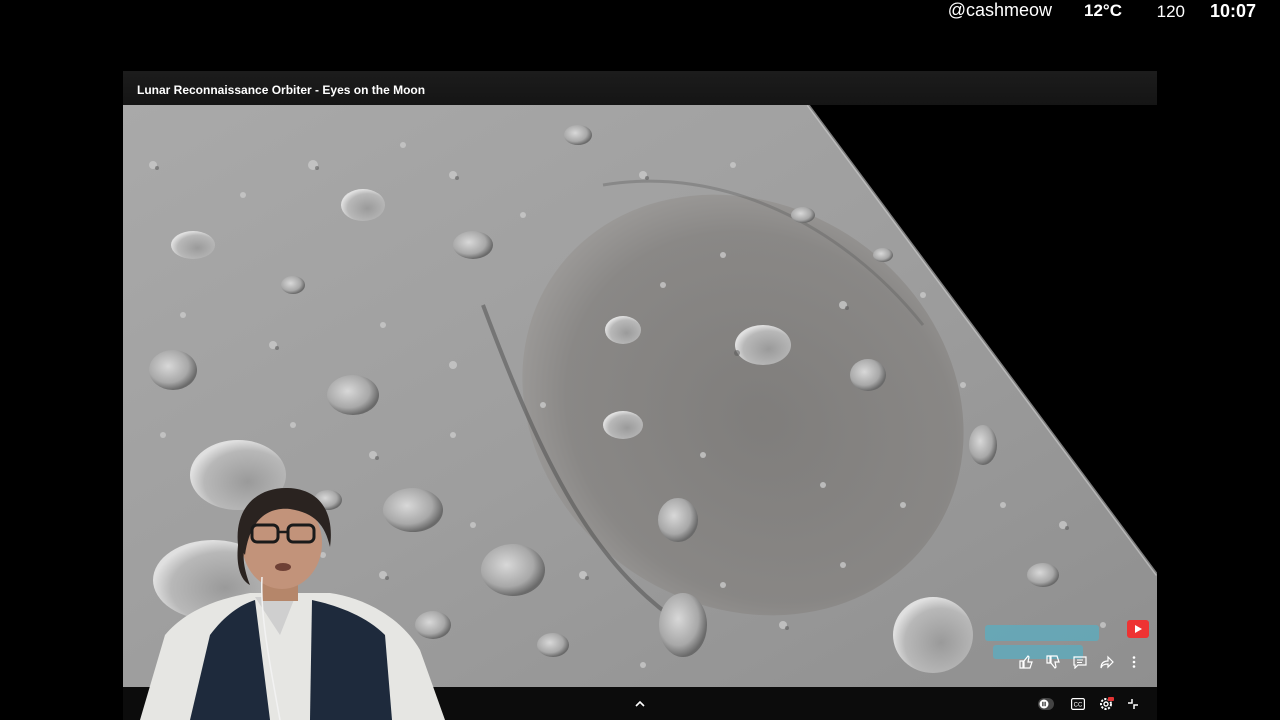 The width and height of the screenshot is (1280, 720). Describe the element at coordinates (1138, 629) in the screenshot. I see `youtube-play-icon` at that location.